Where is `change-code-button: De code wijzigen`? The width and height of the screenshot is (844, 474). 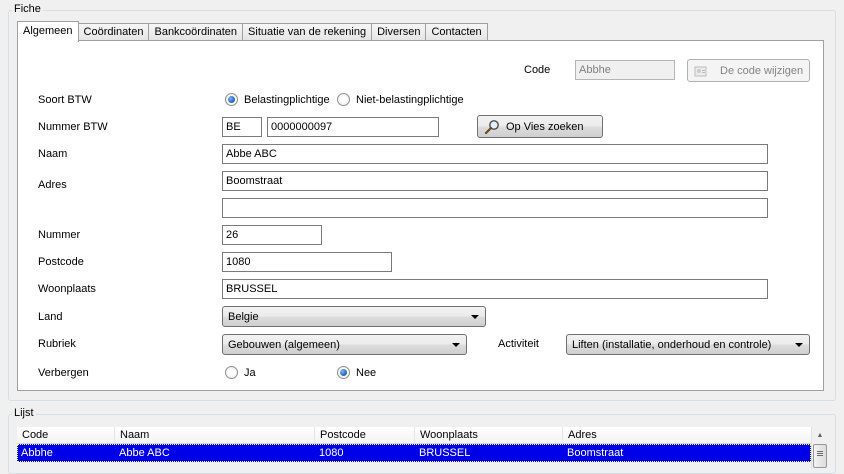 change-code-button: De code wijzigen is located at coordinates (748, 70).